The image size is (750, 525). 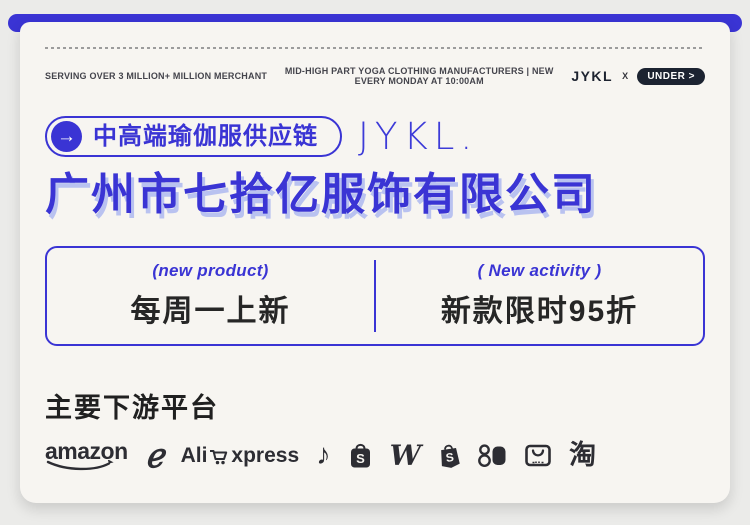 I want to click on aliexpress-logo: Ali xpress, so click(x=240, y=456).